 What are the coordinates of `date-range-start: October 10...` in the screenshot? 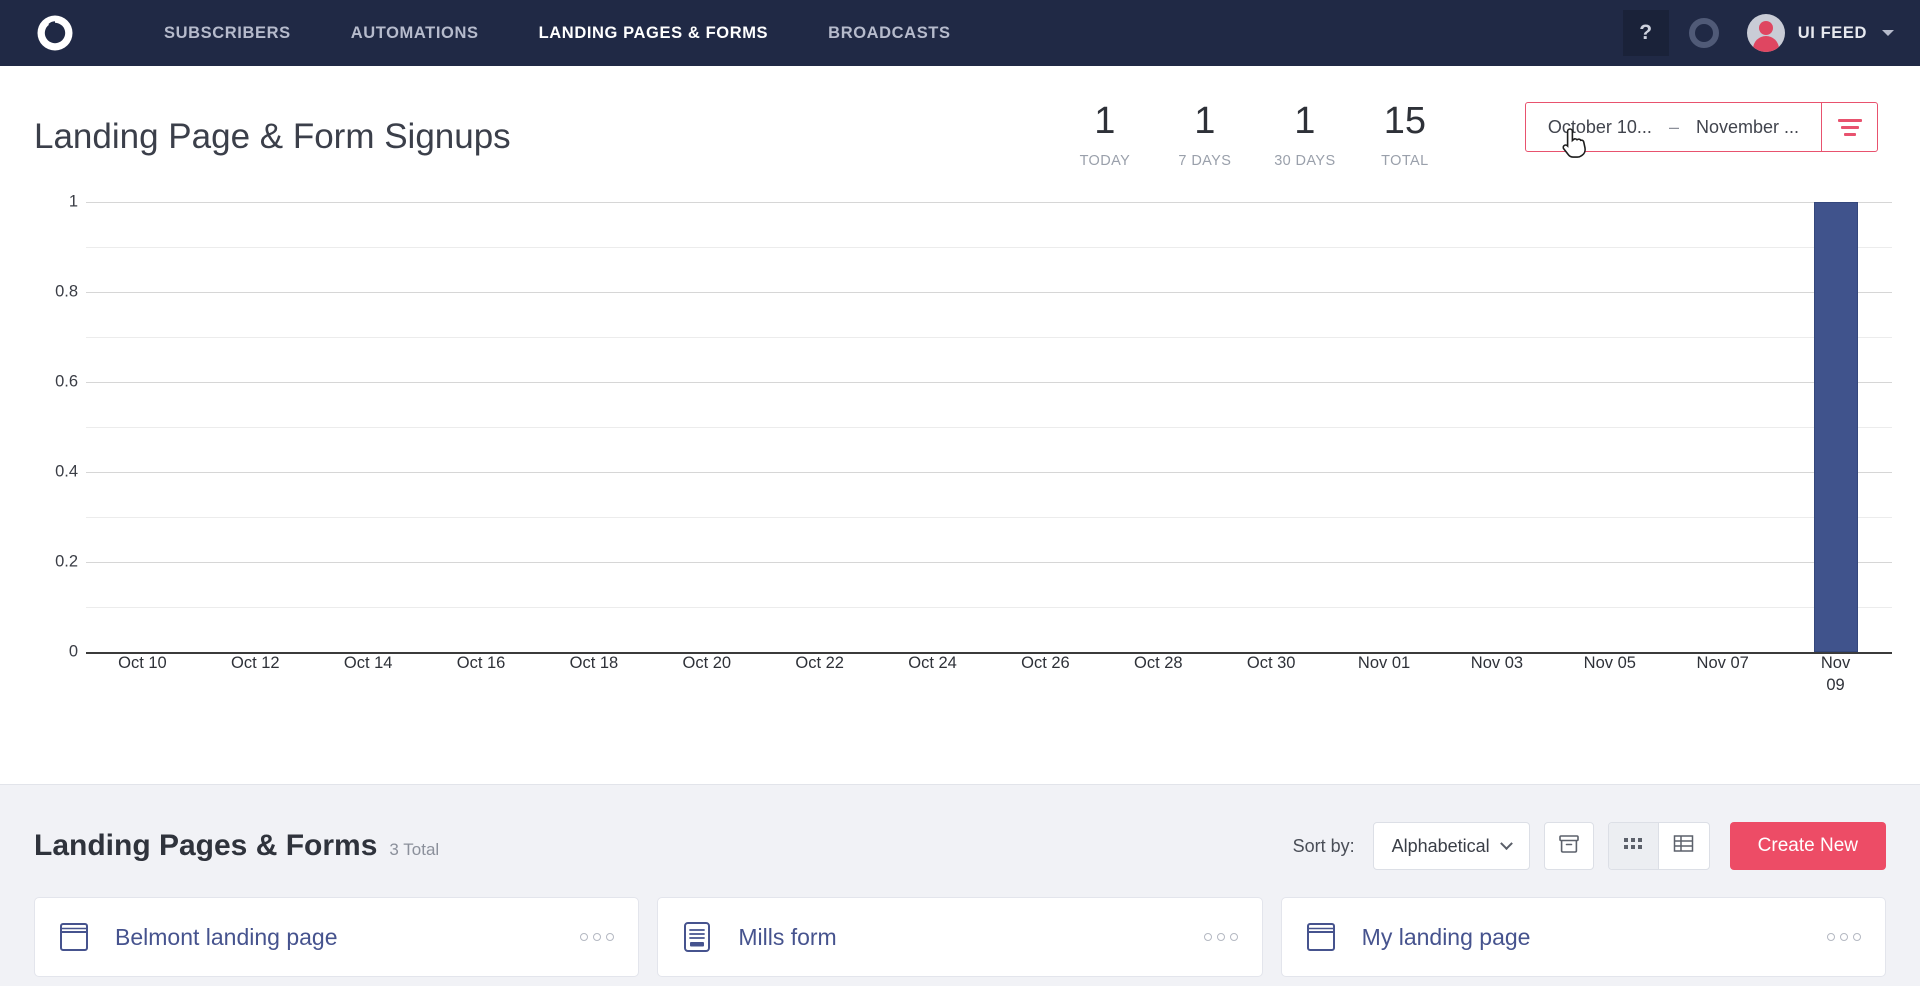 It's located at (1599, 126).